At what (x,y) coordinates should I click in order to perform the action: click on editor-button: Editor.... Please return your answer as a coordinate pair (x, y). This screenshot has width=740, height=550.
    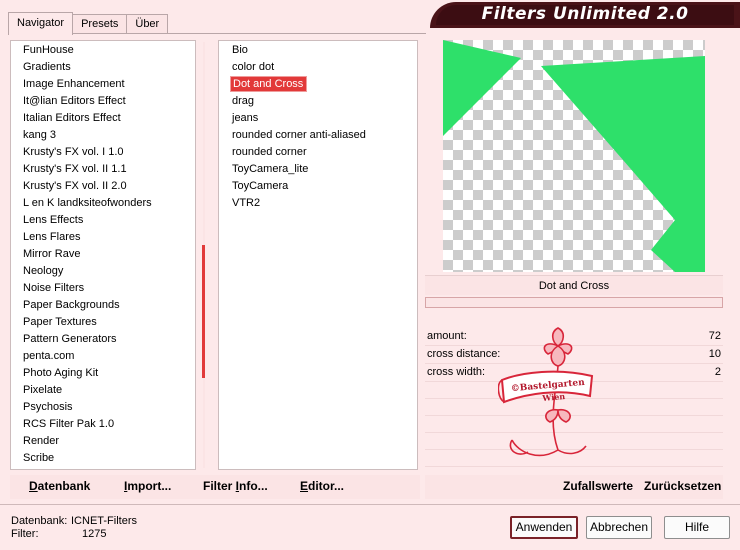
    Looking at the image, I should click on (322, 486).